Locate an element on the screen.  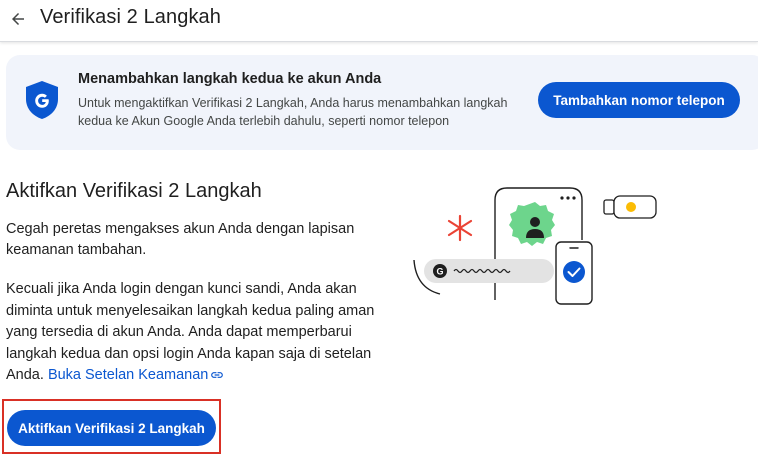
check-circle-icon is located at coordinates (574, 272).